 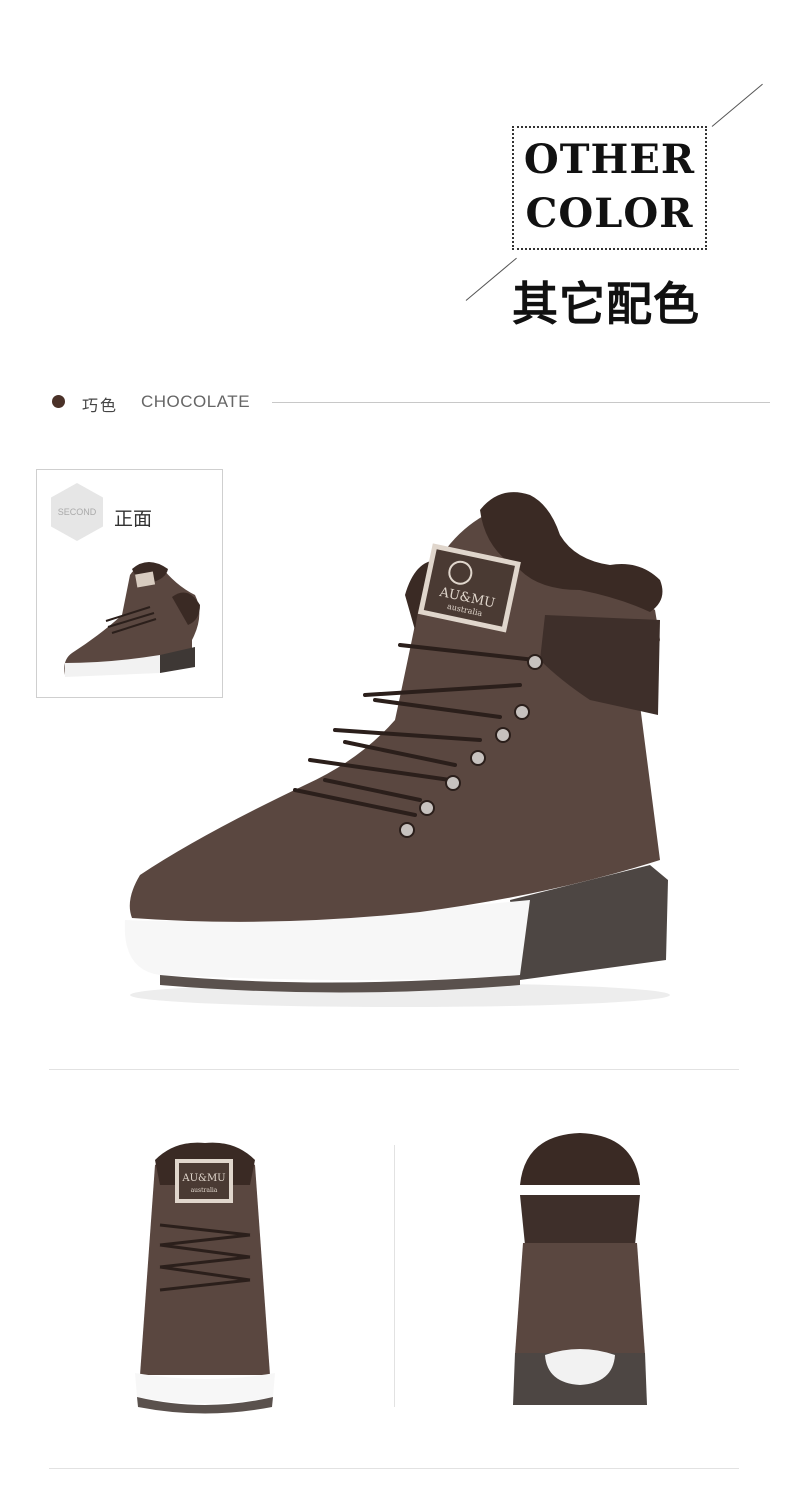 I want to click on color-name-cn: 巧色, so click(x=100, y=405).